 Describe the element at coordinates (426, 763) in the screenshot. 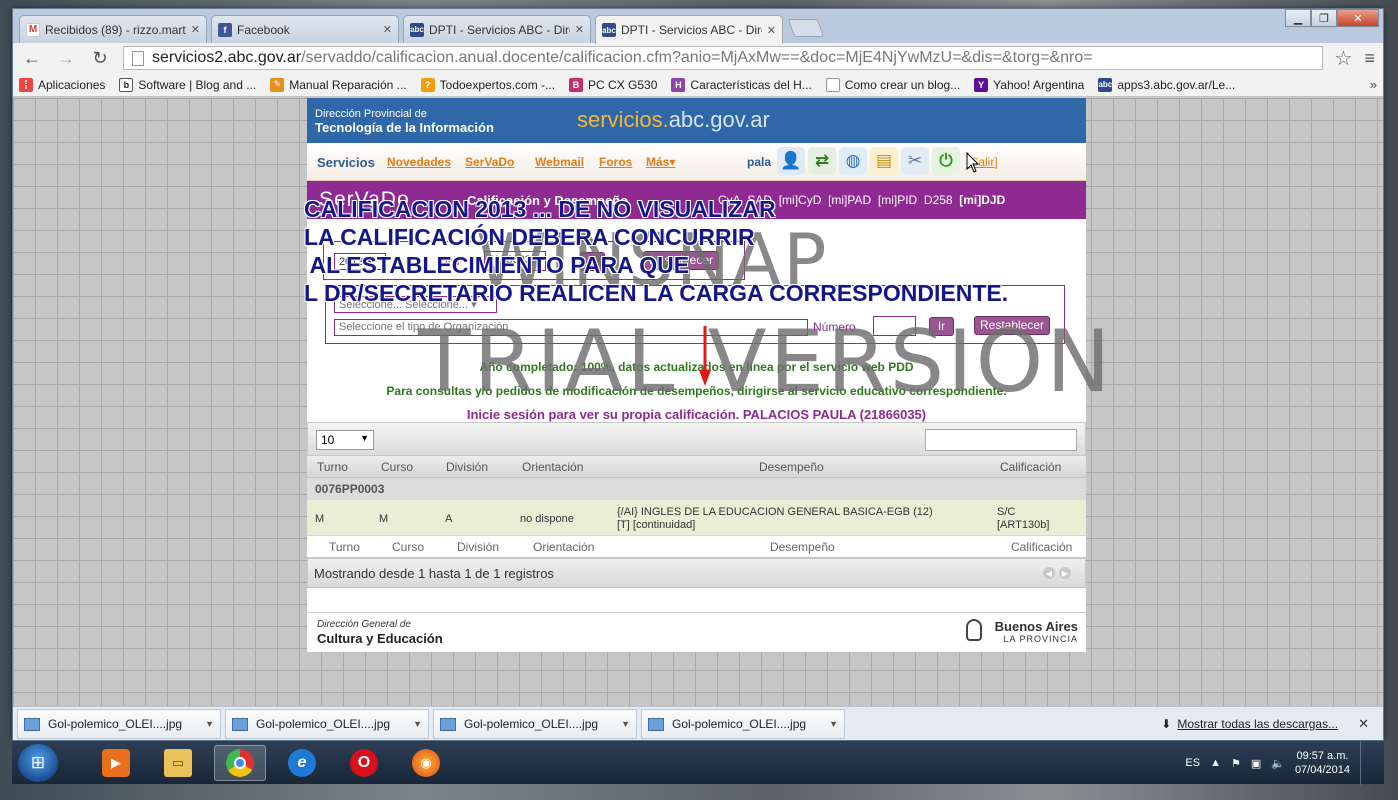

I see `taskbar-firefox: ◉` at that location.